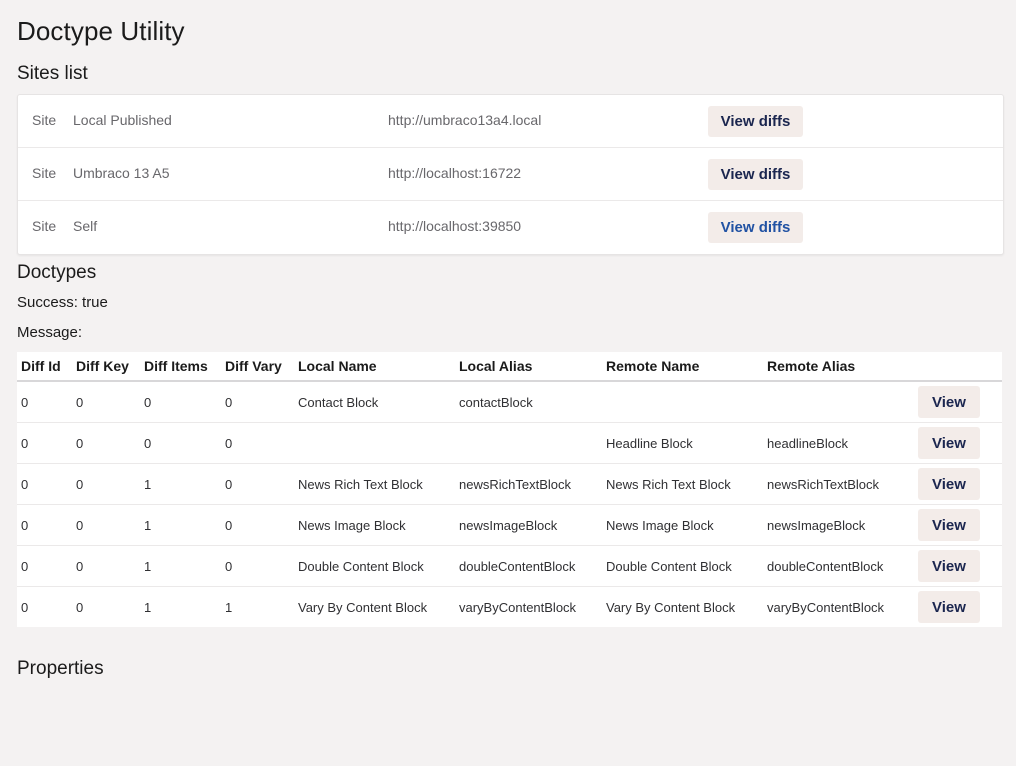 The image size is (1016, 766). What do you see at coordinates (374, 367) in the screenshot?
I see `column-header-local-name: Local Name` at bounding box center [374, 367].